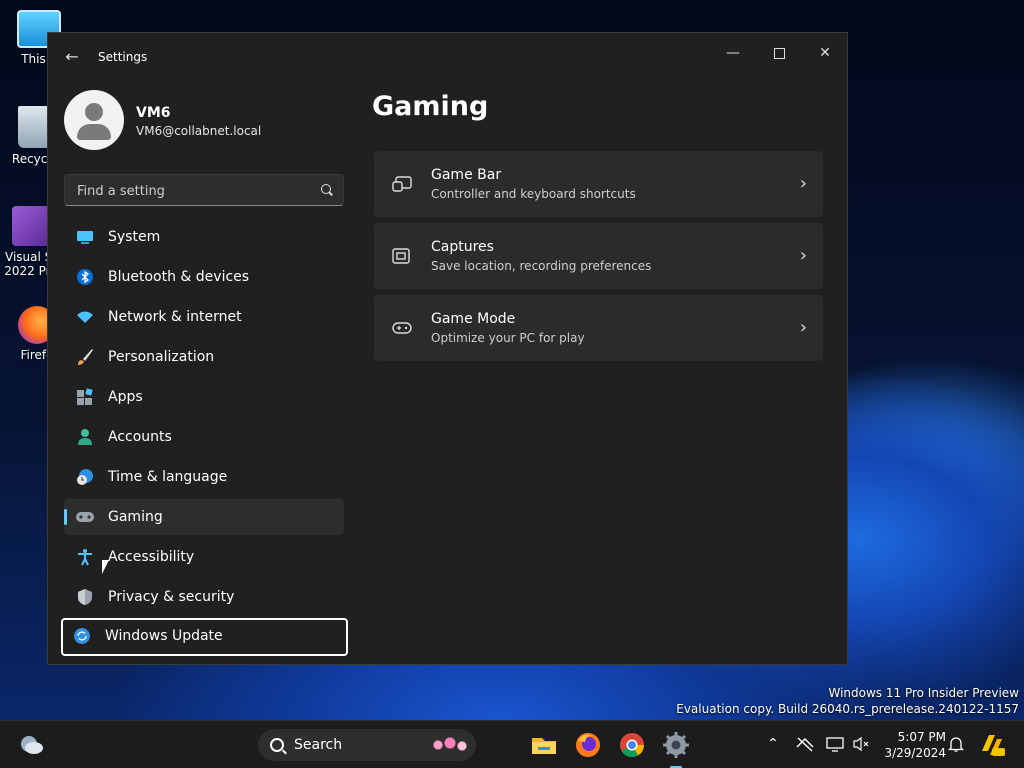  What do you see at coordinates (805, 744) in the screenshot?
I see `network-disconnected-icon` at bounding box center [805, 744].